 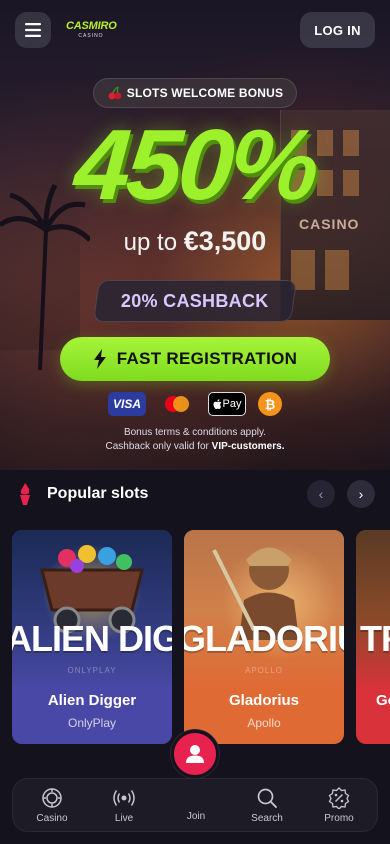 I want to click on slots-welcome-bonus-badge: SLOTS WELCOME BONUS, so click(x=195, y=93).